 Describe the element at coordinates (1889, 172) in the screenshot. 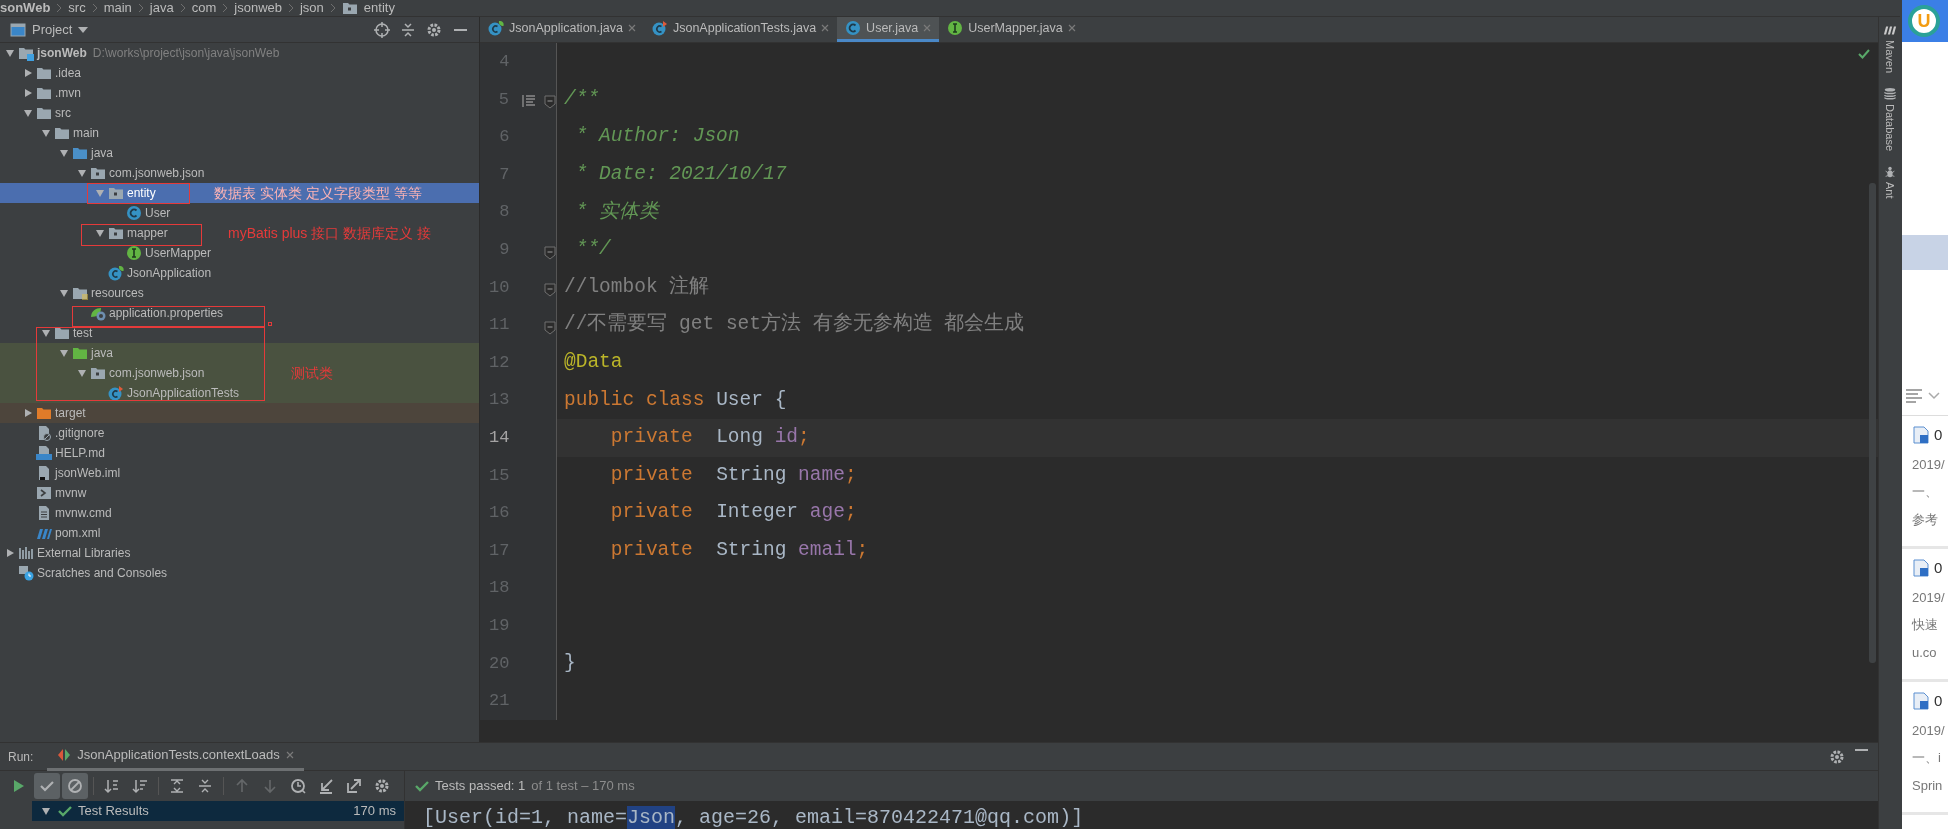

I see `ant-icon` at that location.